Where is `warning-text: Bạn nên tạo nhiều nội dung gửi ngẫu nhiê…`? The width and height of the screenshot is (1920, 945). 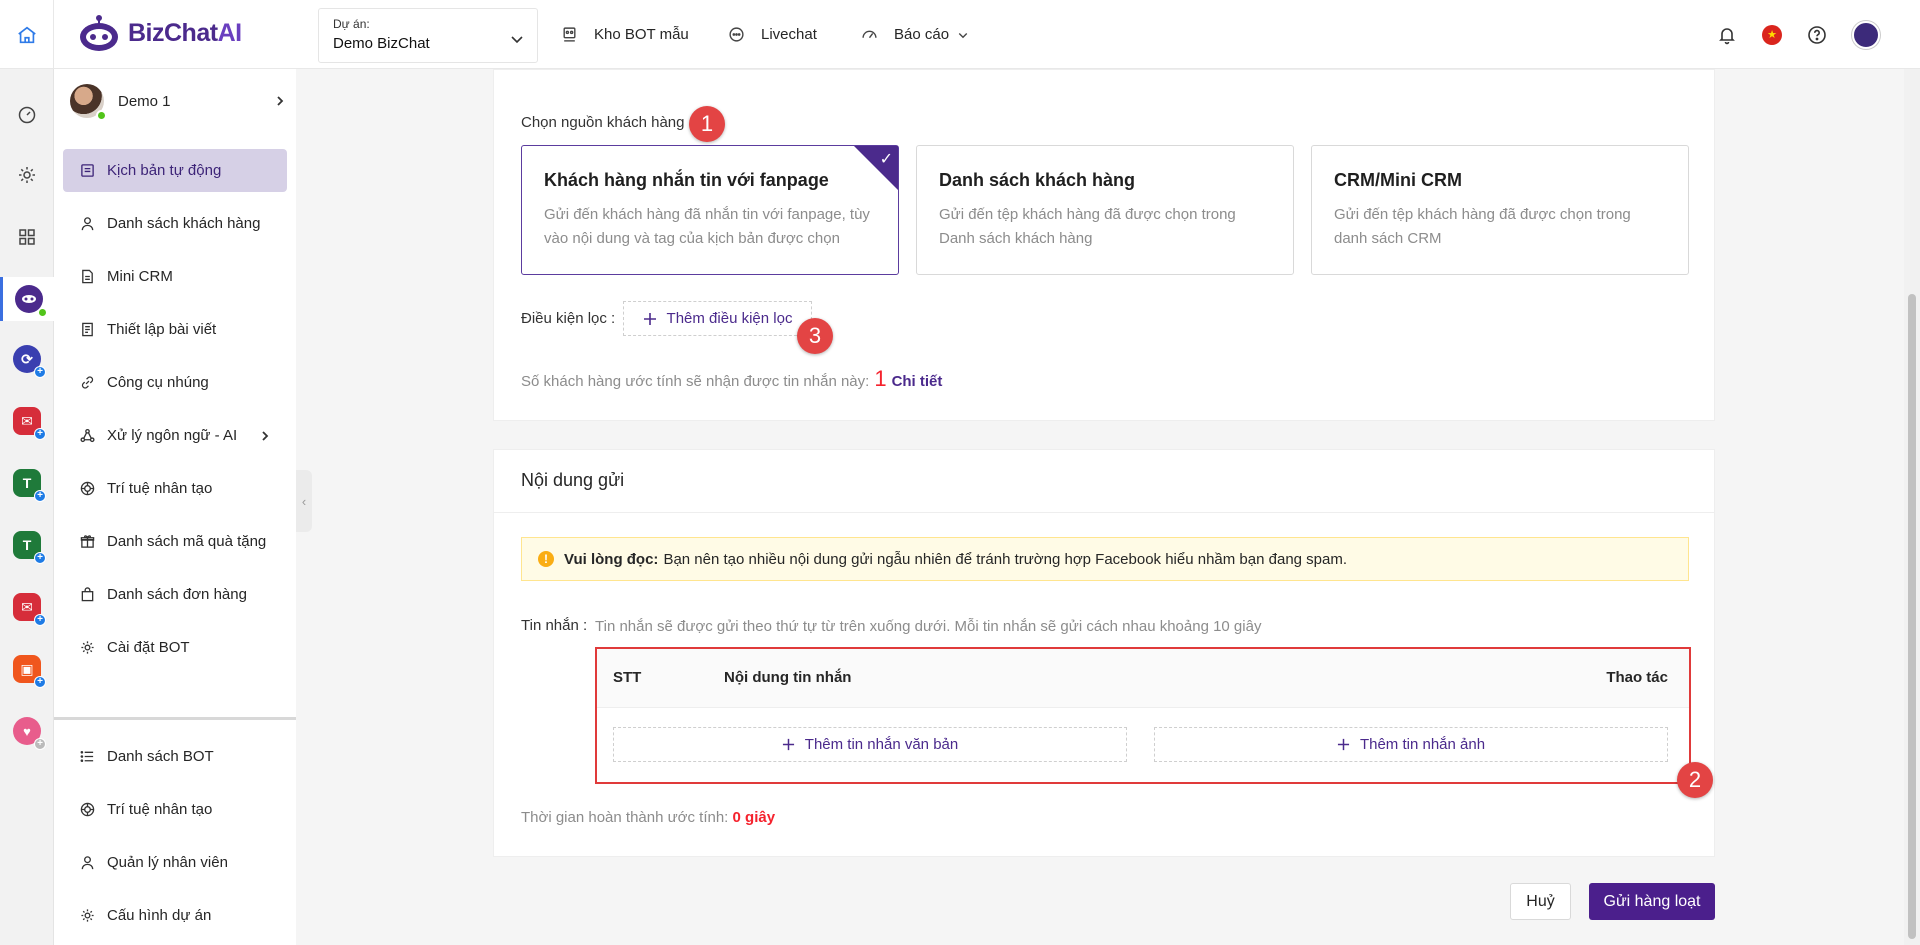 warning-text: Bạn nên tạo nhiều nội dung gửi ngẫu nhiê… is located at coordinates (1005, 559).